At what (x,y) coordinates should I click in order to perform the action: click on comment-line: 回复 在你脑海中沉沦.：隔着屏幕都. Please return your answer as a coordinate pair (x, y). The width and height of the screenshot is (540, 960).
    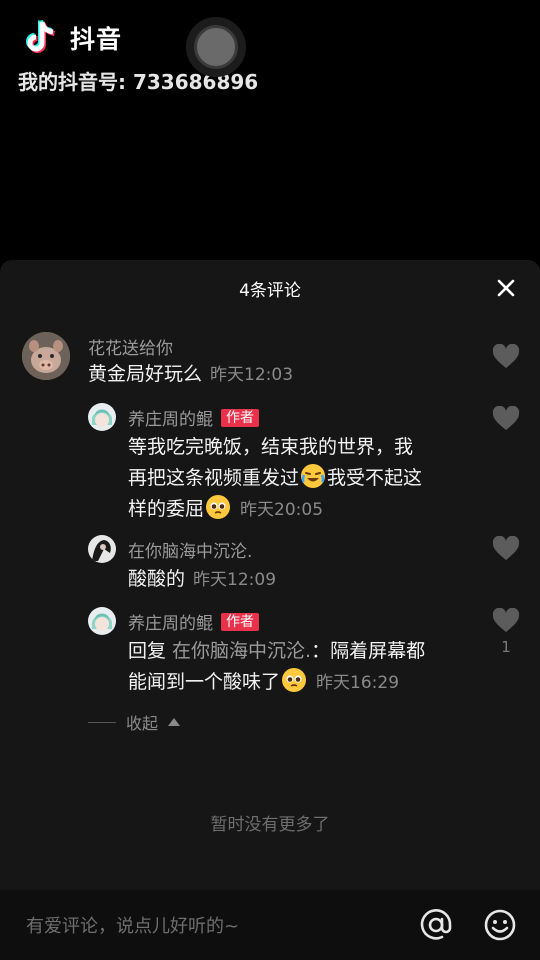
    Looking at the image, I should click on (303, 651).